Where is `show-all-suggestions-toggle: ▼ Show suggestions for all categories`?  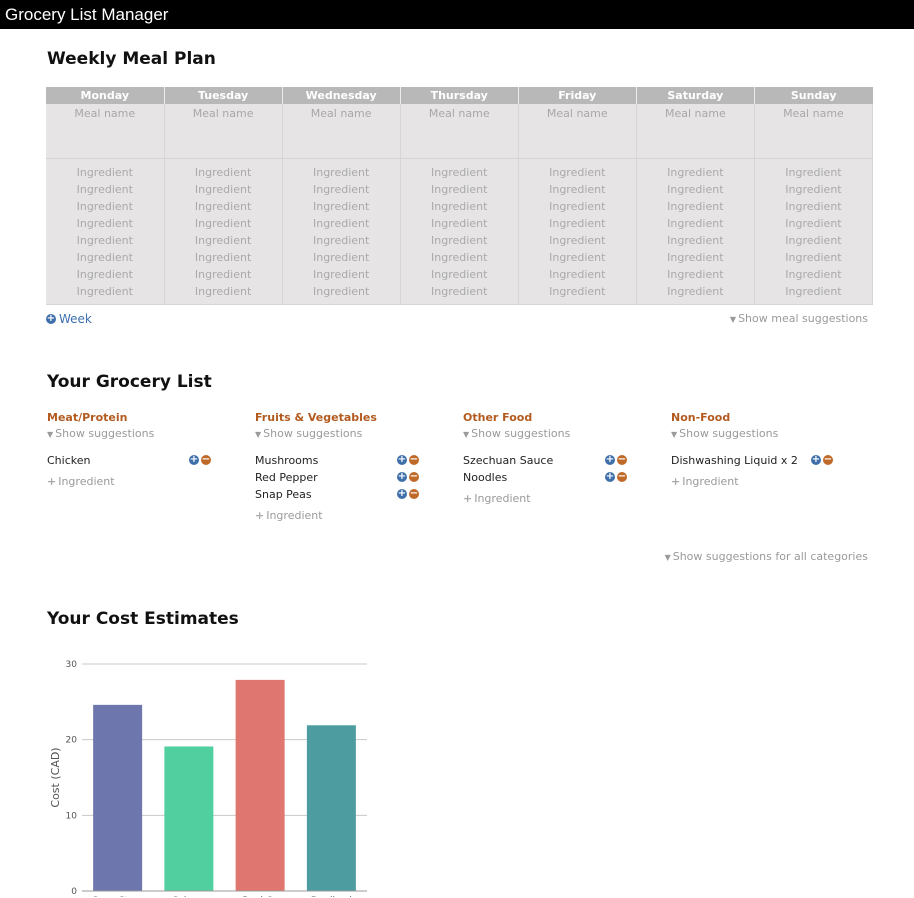 show-all-suggestions-toggle: ▼ Show suggestions for all categories is located at coordinates (766, 556).